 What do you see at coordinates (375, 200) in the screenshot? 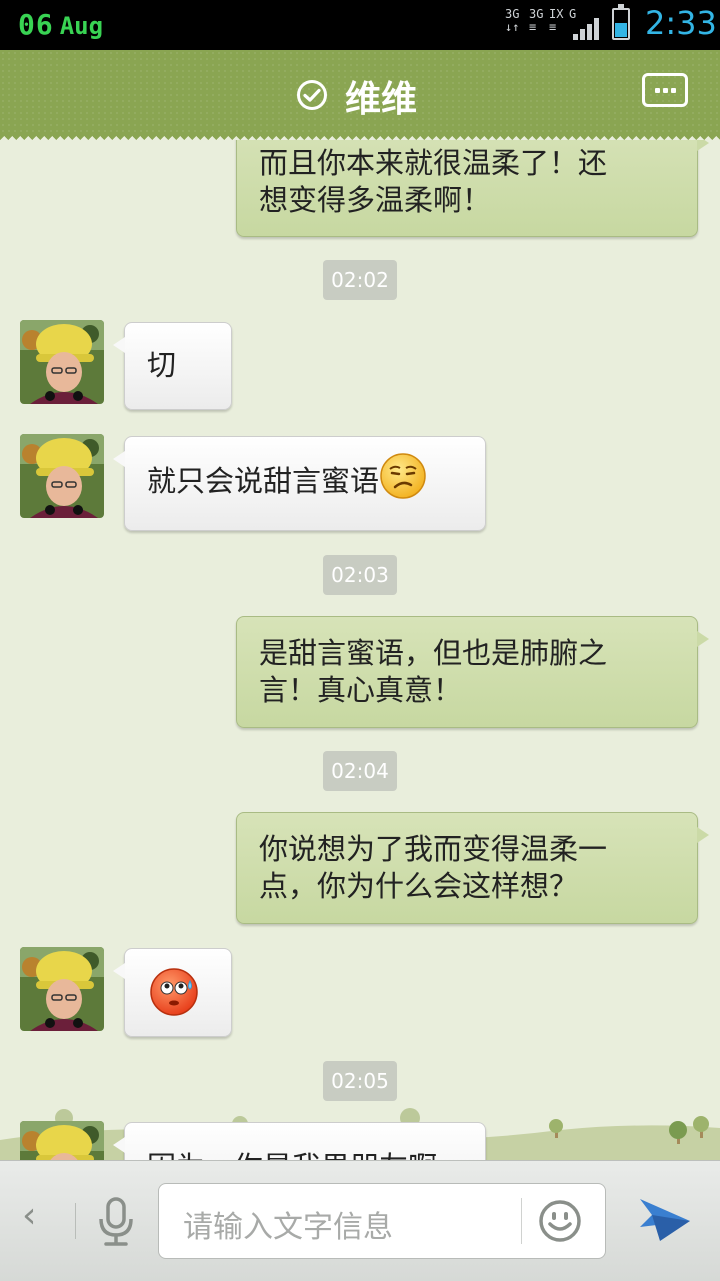
I see `message-line: 想变得多温柔啊！` at bounding box center [375, 200].